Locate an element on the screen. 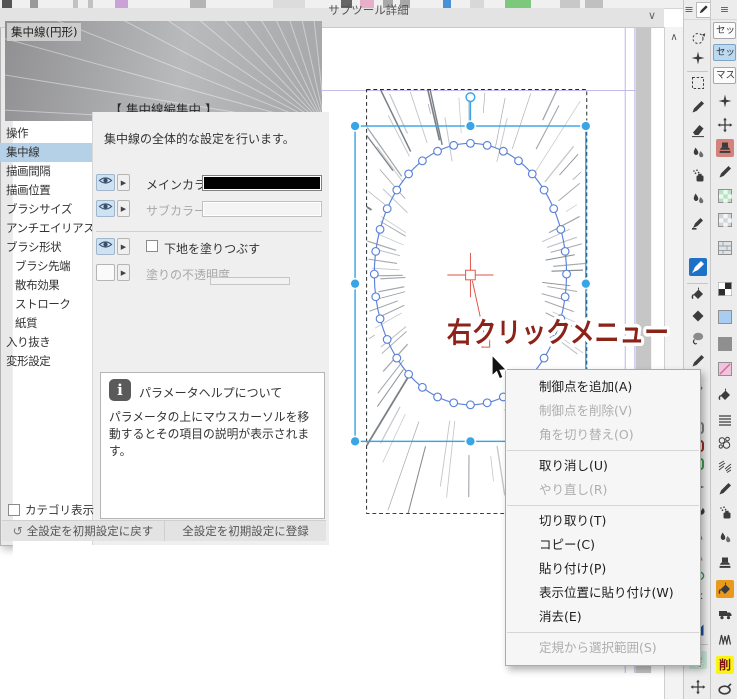  settings-category-item: 散布効果 is located at coordinates (46, 285).